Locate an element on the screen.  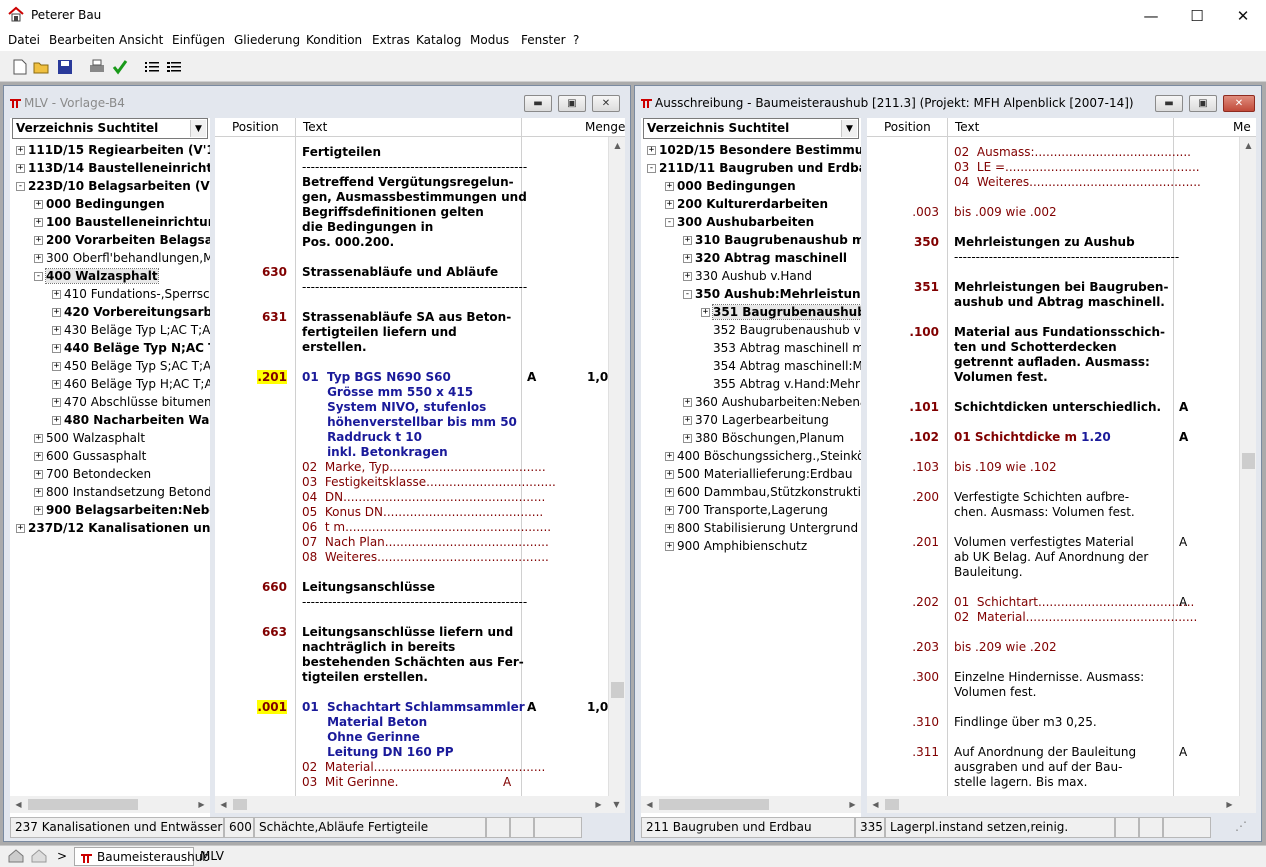
print-icon is located at coordinates (97, 67).